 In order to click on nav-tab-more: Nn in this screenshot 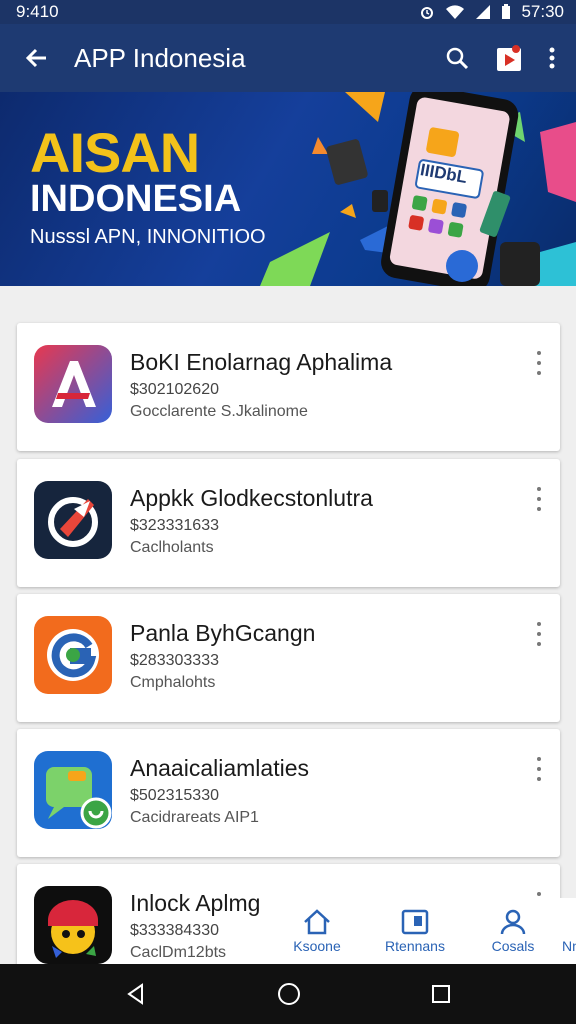, I will do `click(569, 931)`.